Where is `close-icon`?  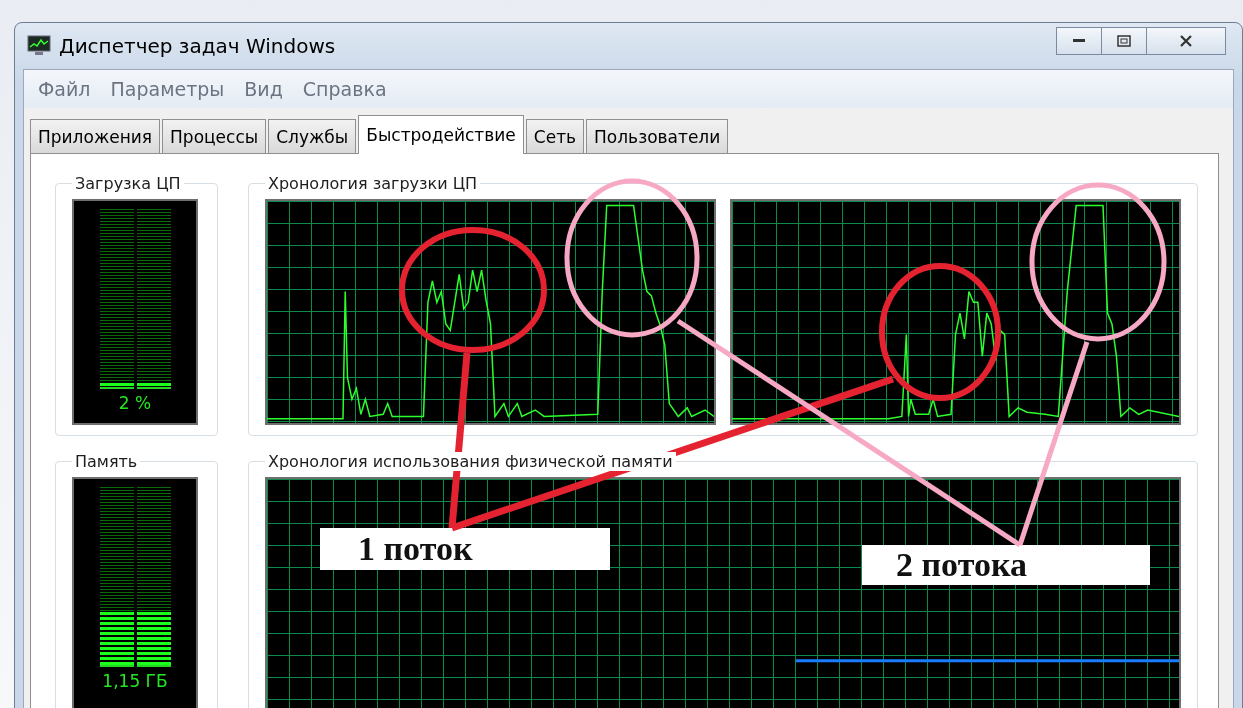 close-icon is located at coordinates (1186, 41).